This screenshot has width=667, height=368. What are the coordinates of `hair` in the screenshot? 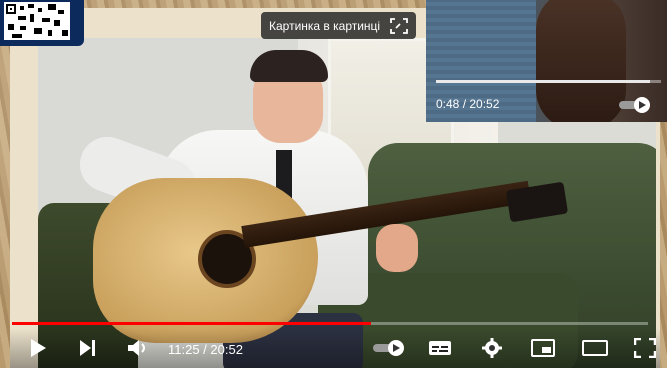 It's located at (289, 66).